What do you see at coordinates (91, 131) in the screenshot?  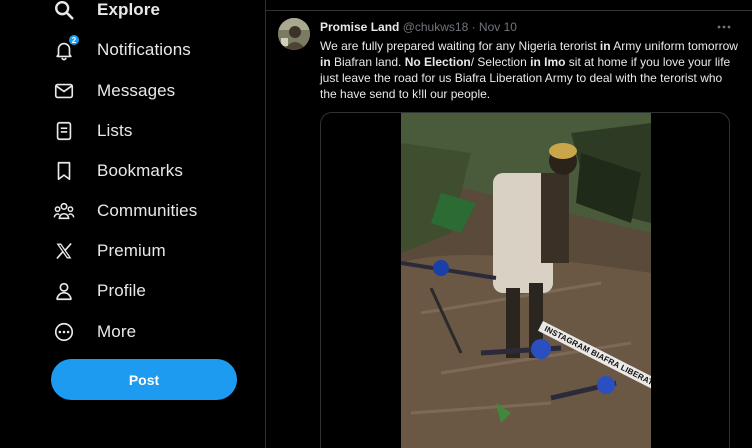 I see `nav-item-lists: Lists` at bounding box center [91, 131].